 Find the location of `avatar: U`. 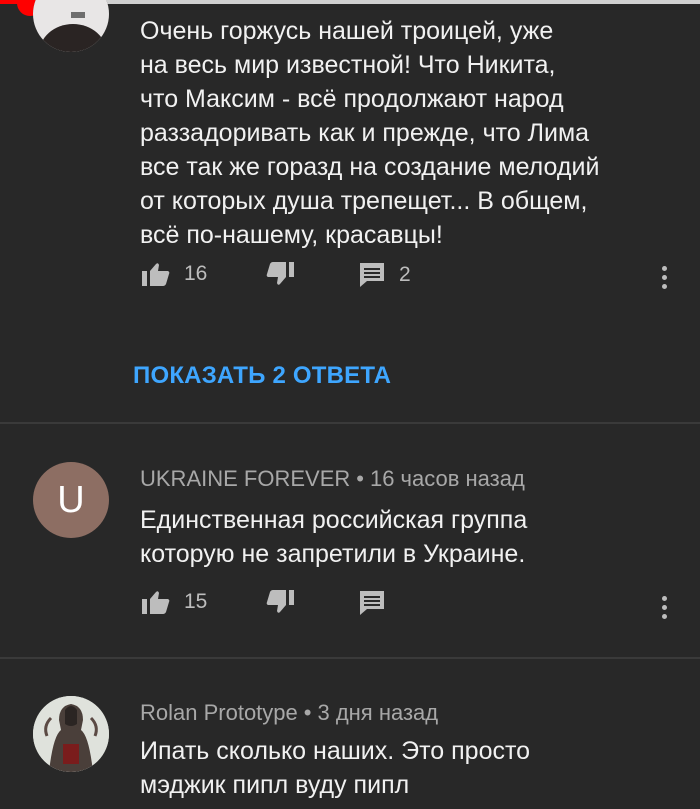

avatar: U is located at coordinates (71, 500).